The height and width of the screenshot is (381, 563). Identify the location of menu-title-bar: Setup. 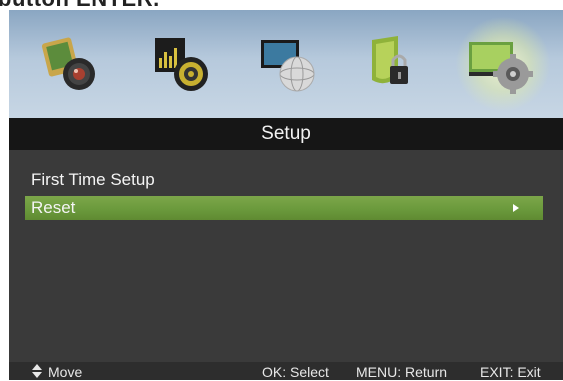
(286, 134).